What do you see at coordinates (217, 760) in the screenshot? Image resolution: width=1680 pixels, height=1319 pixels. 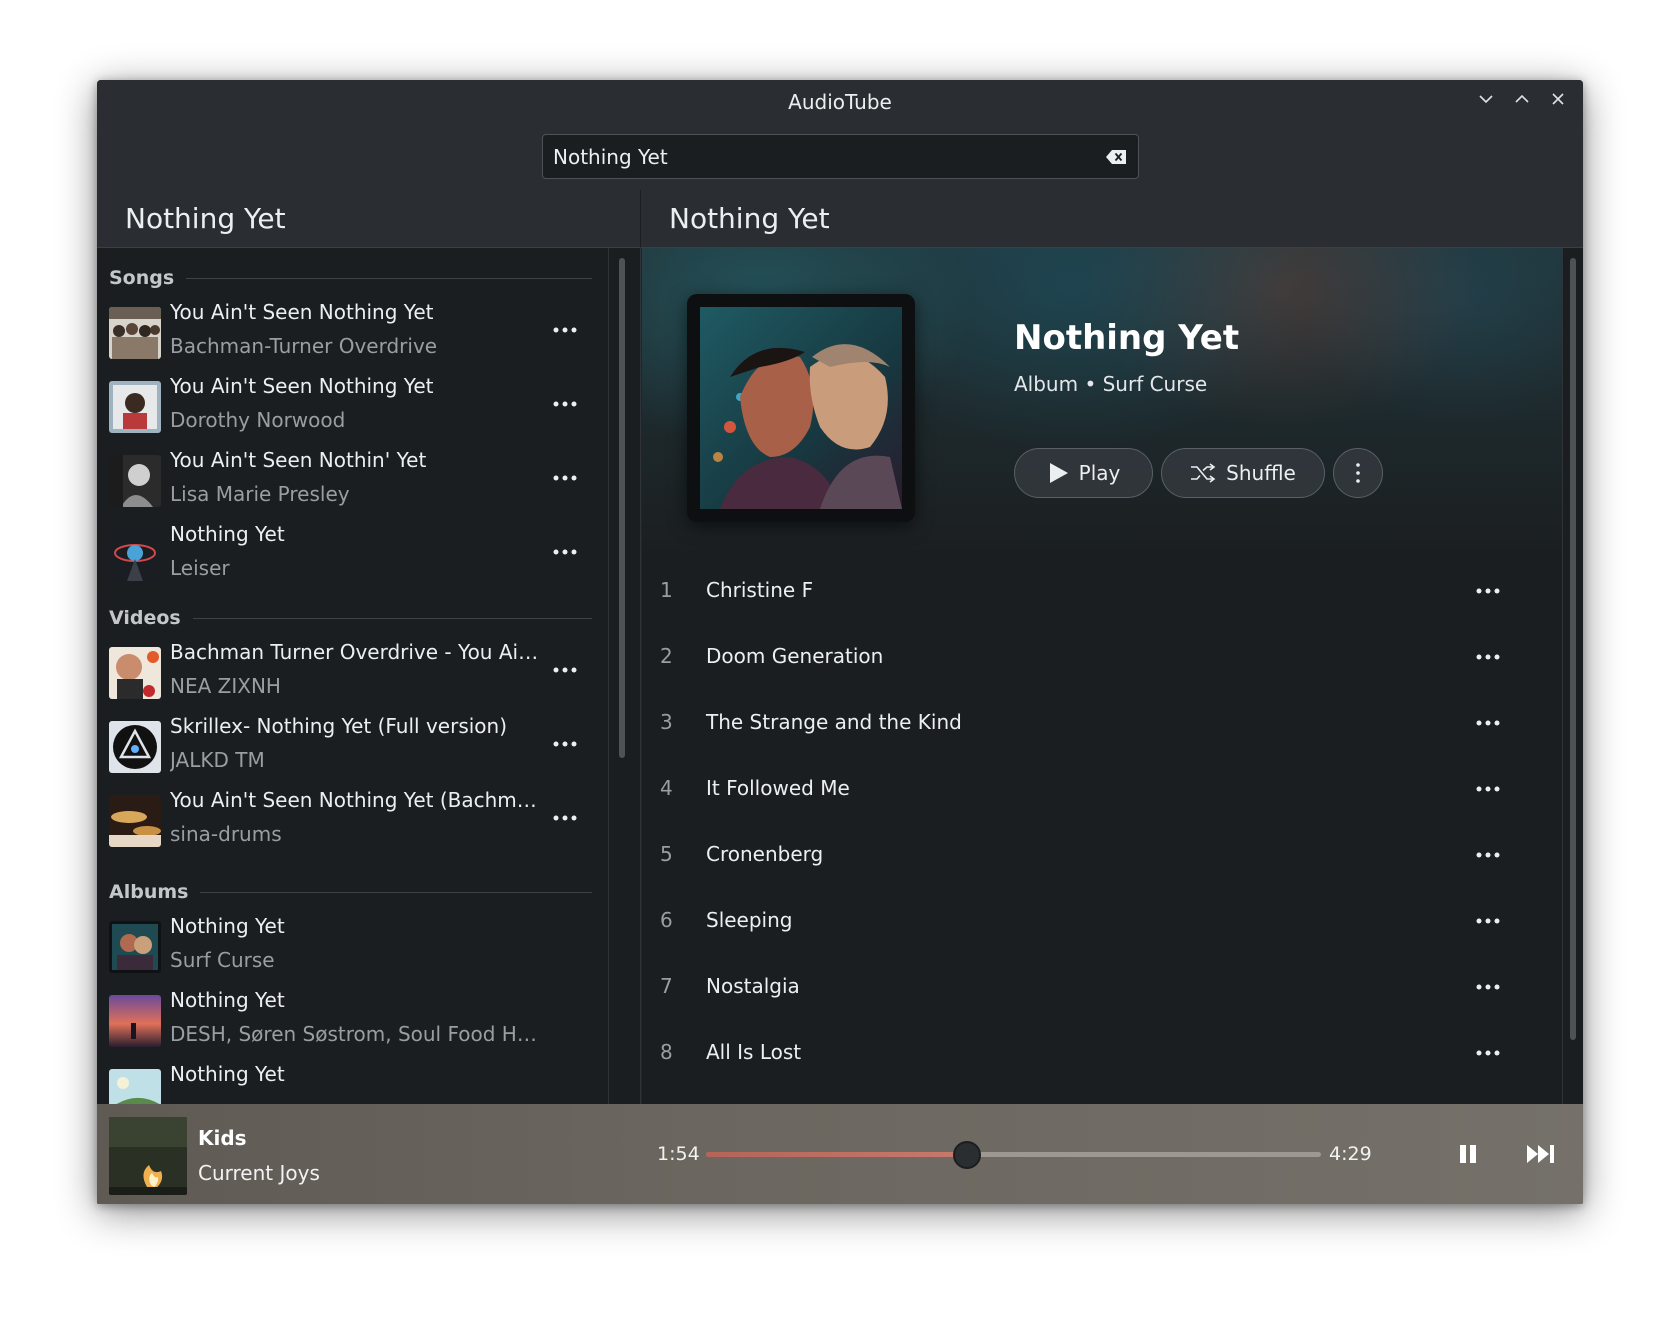 I see `video-channel: JALKD TM` at bounding box center [217, 760].